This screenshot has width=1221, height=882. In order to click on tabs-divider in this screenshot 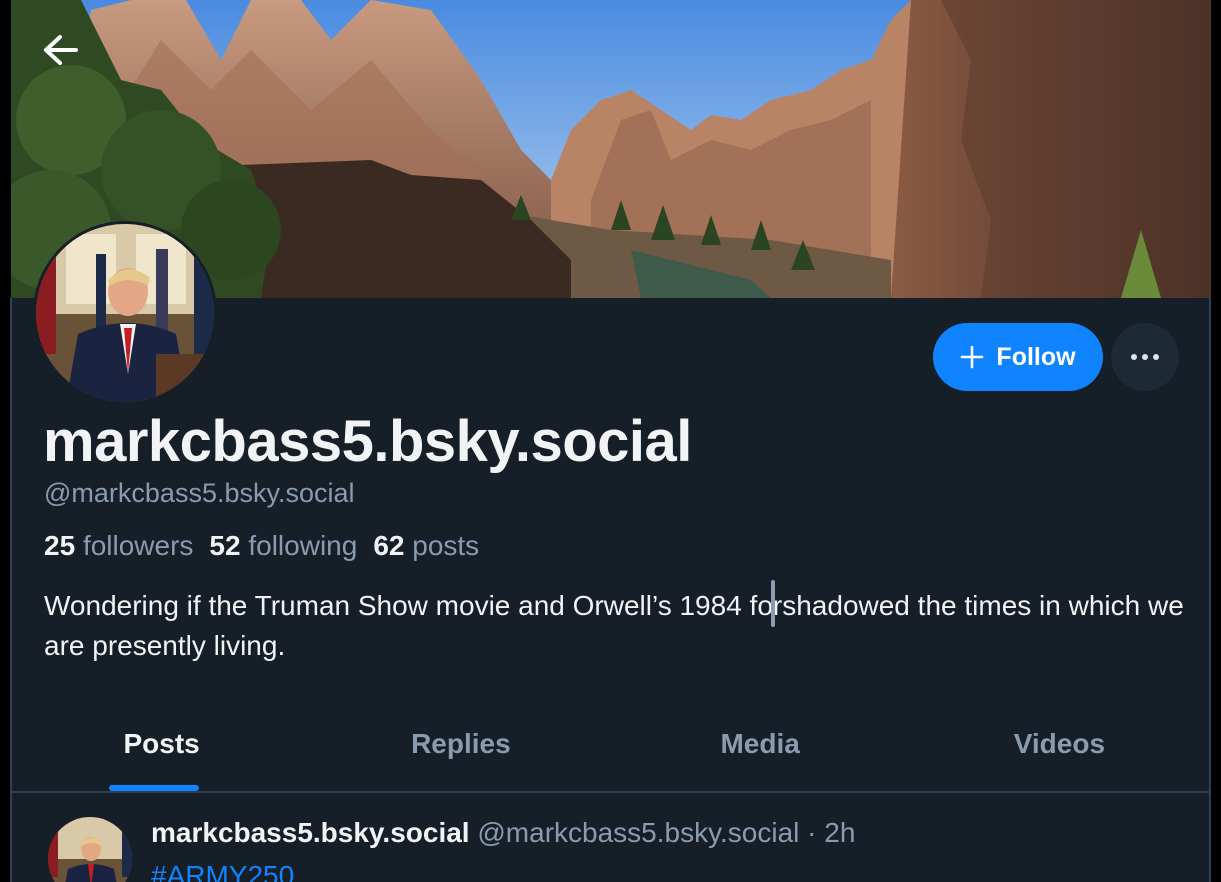, I will do `click(610, 792)`.